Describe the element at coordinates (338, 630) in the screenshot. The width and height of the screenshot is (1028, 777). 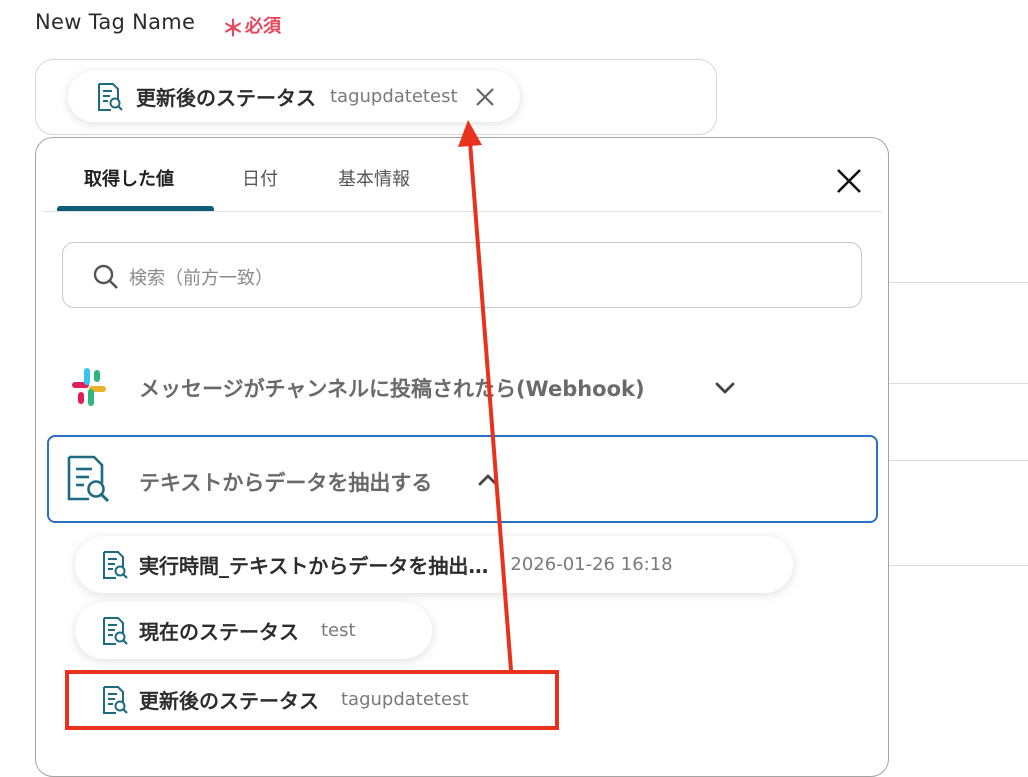
I see `item-value: test` at that location.